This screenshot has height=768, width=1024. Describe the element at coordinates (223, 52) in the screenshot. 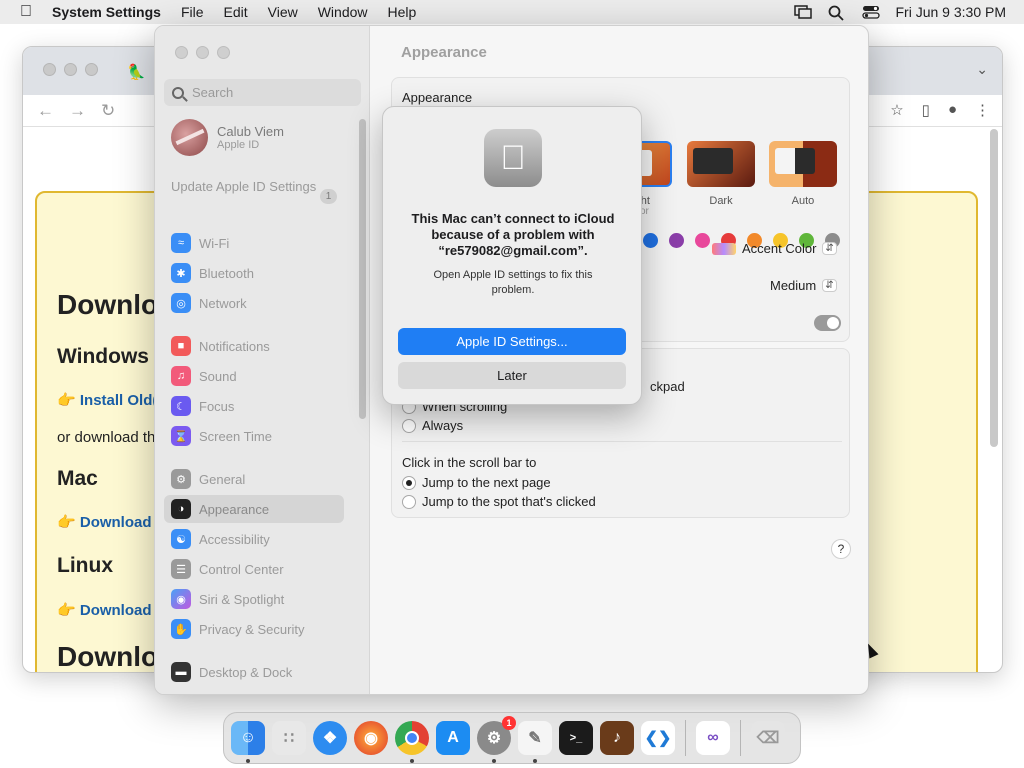

I see `settings-zoom-button` at that location.